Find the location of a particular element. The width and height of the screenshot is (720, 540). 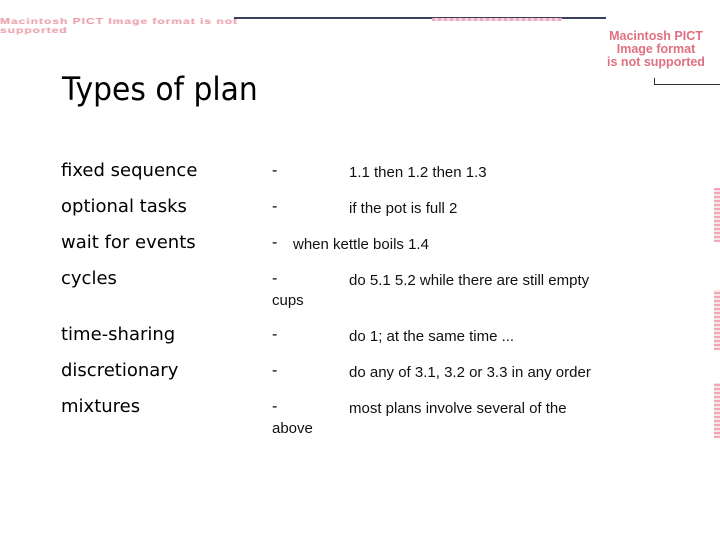

plan-type-term: mixtures is located at coordinates (101, 406).